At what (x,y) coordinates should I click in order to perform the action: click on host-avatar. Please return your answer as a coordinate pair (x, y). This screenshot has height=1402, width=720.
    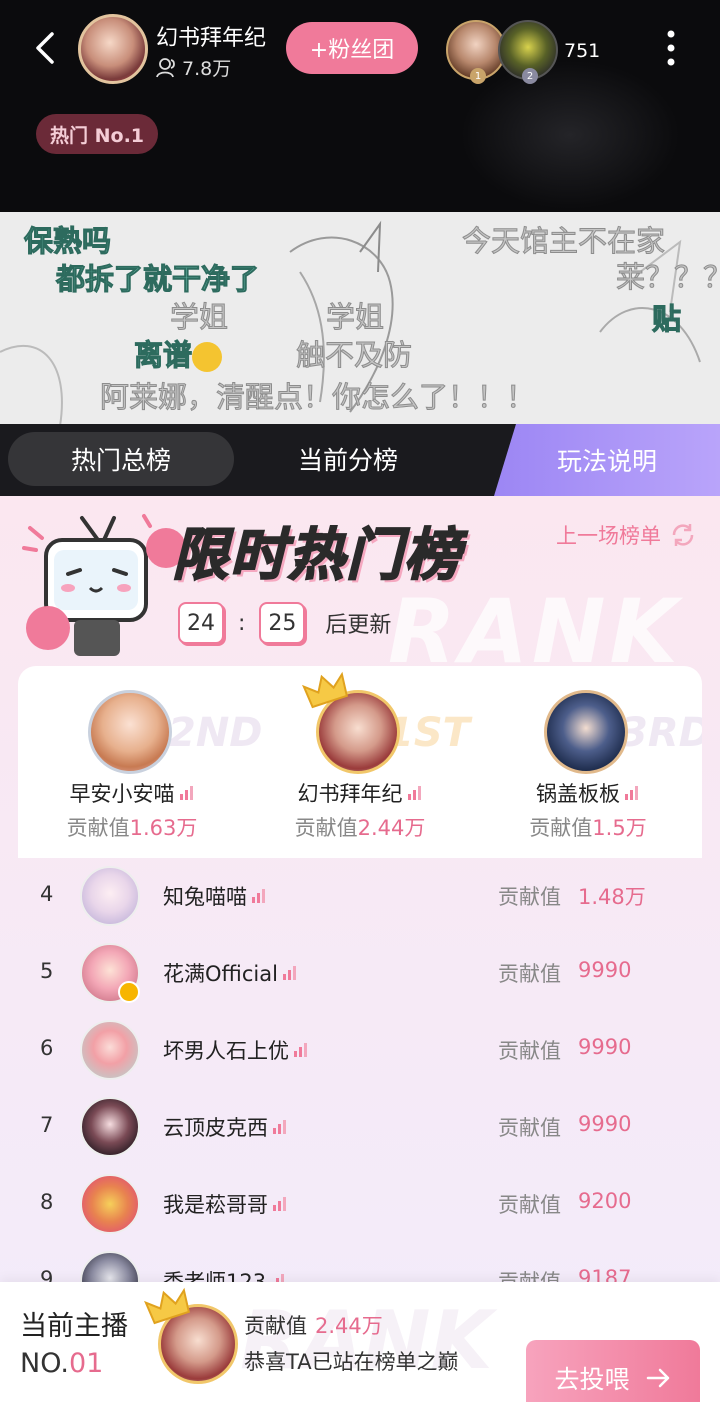
    Looking at the image, I should click on (113, 49).